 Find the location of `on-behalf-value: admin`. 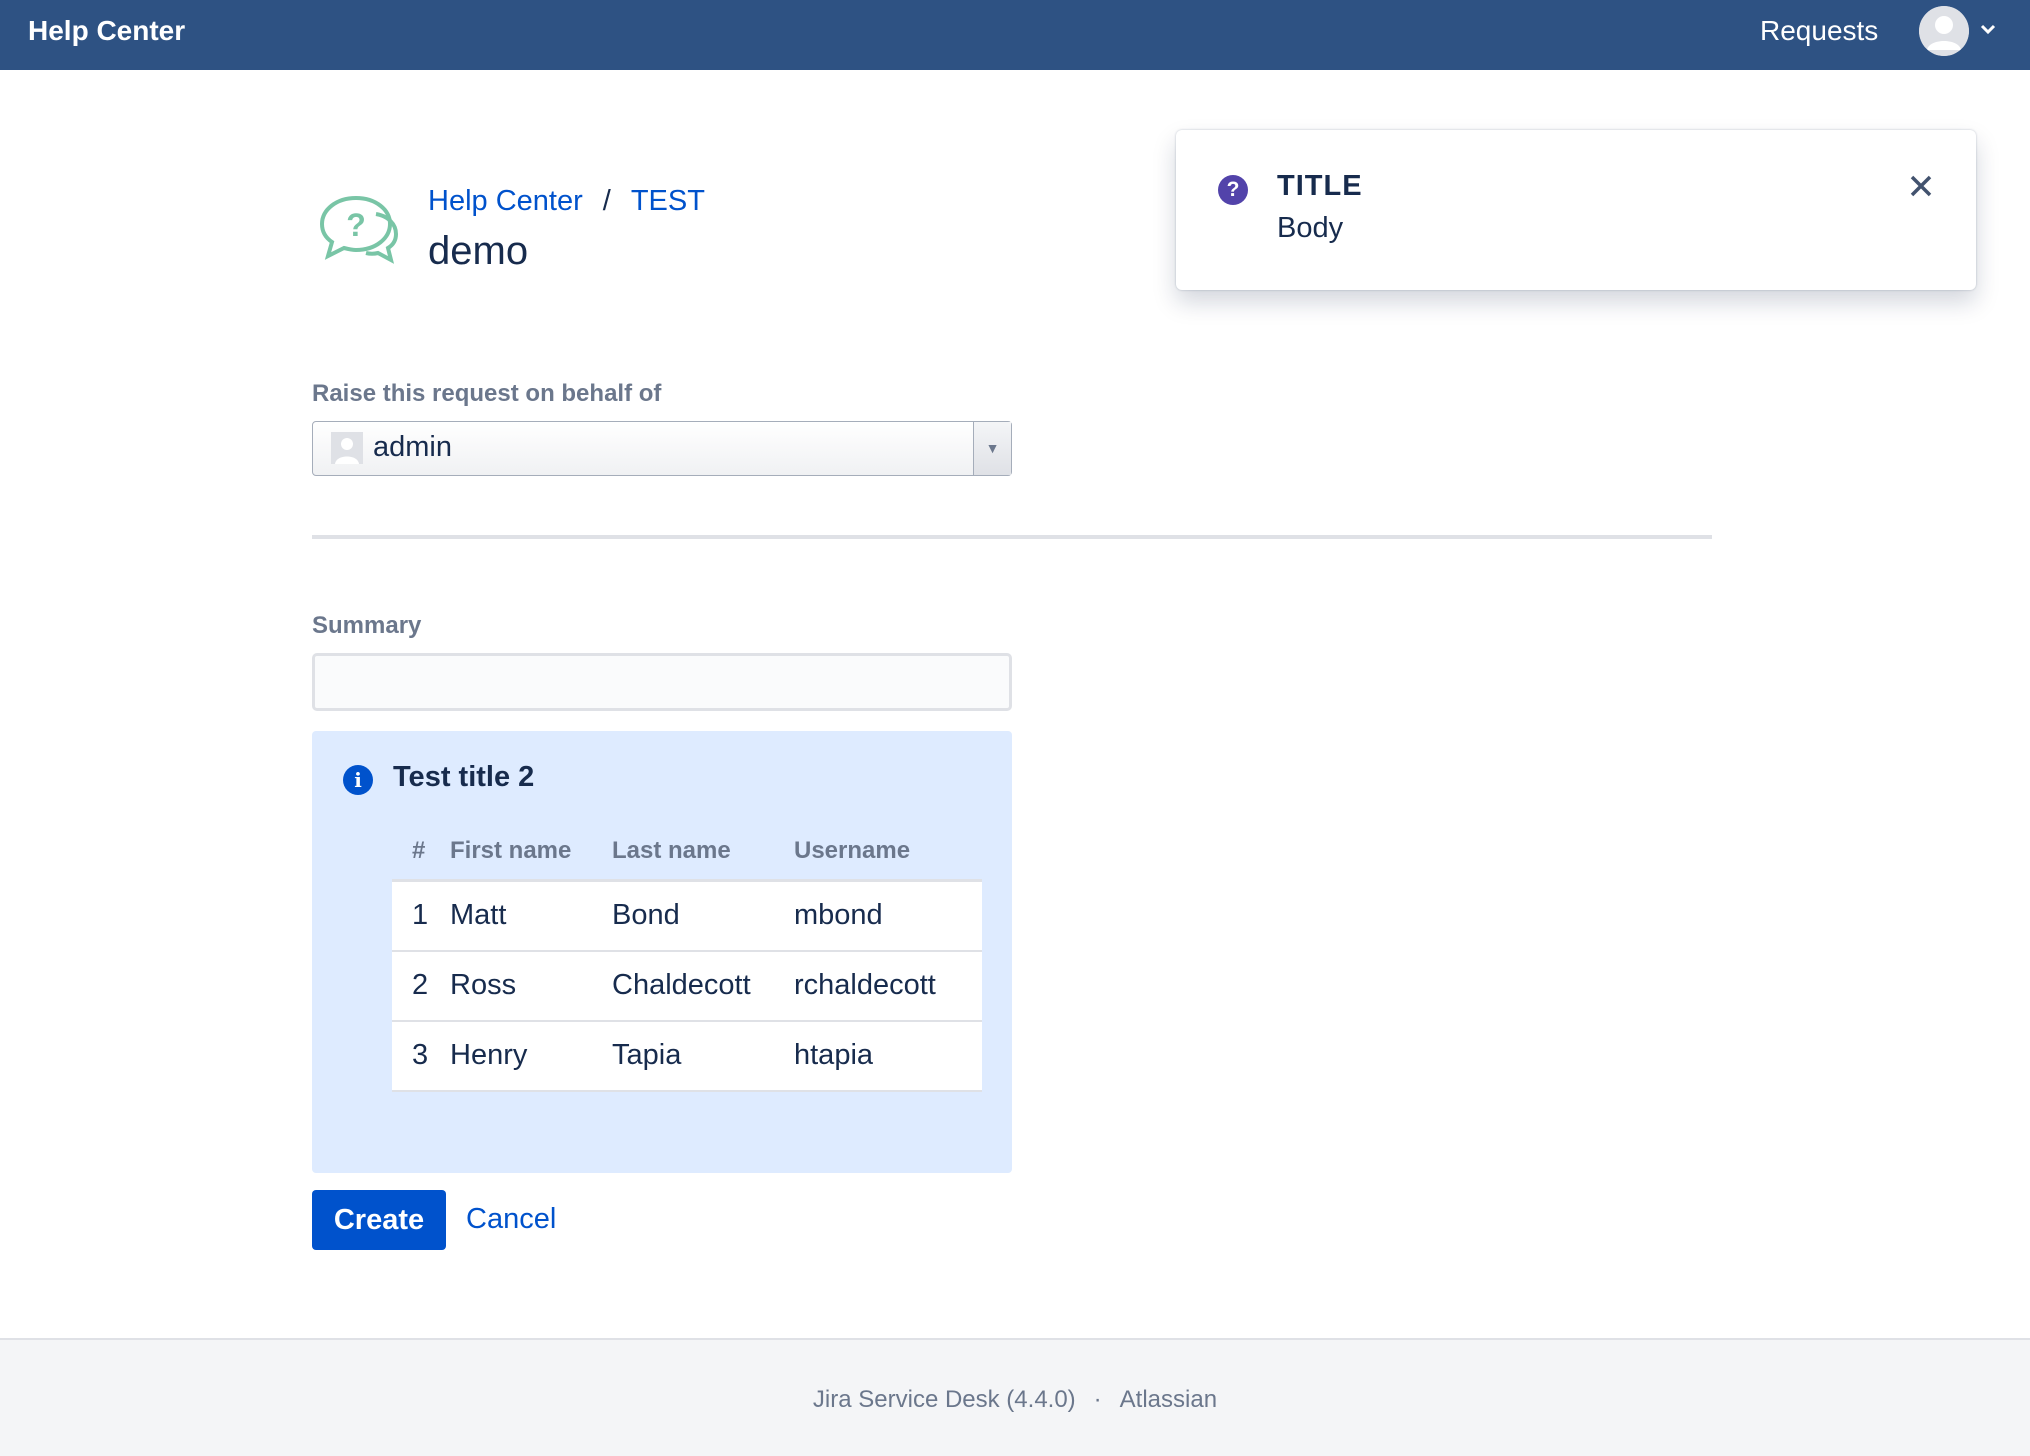

on-behalf-value: admin is located at coordinates (412, 447).